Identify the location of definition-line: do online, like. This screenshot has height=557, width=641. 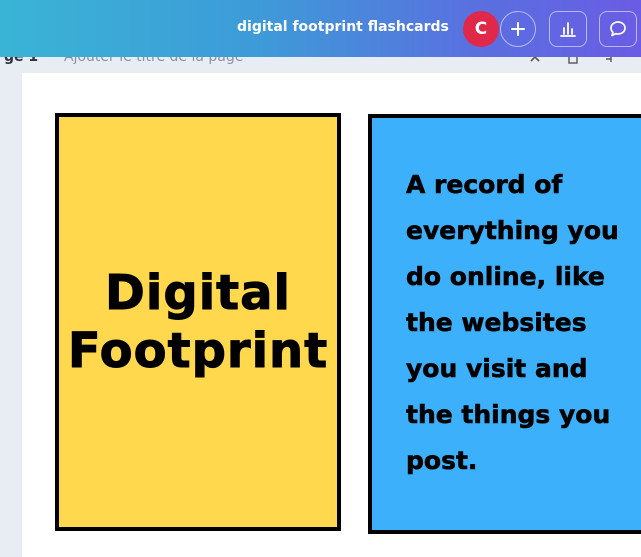
(505, 277).